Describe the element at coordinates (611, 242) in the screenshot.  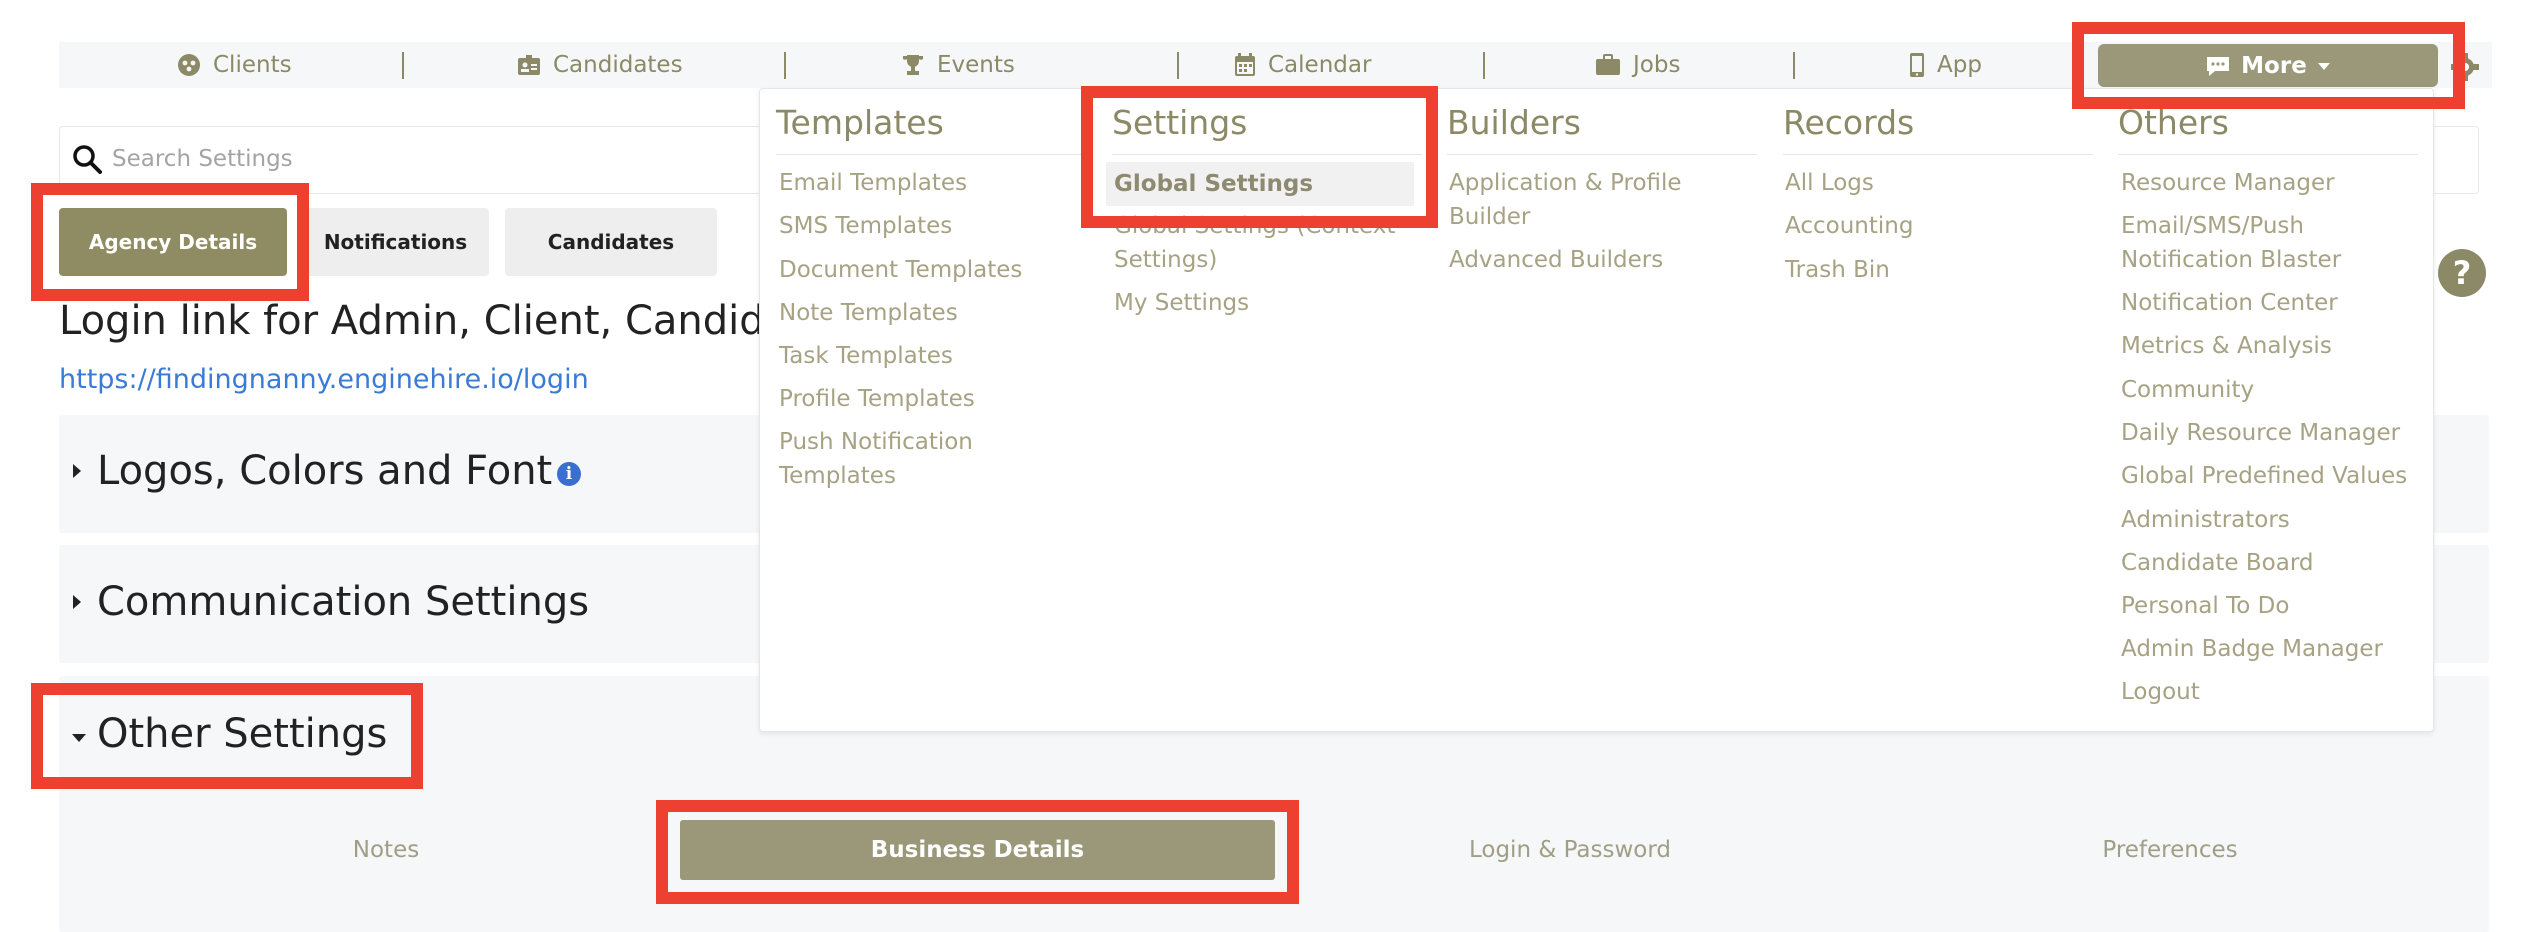
I see `tab-candidates: Candidates` at that location.